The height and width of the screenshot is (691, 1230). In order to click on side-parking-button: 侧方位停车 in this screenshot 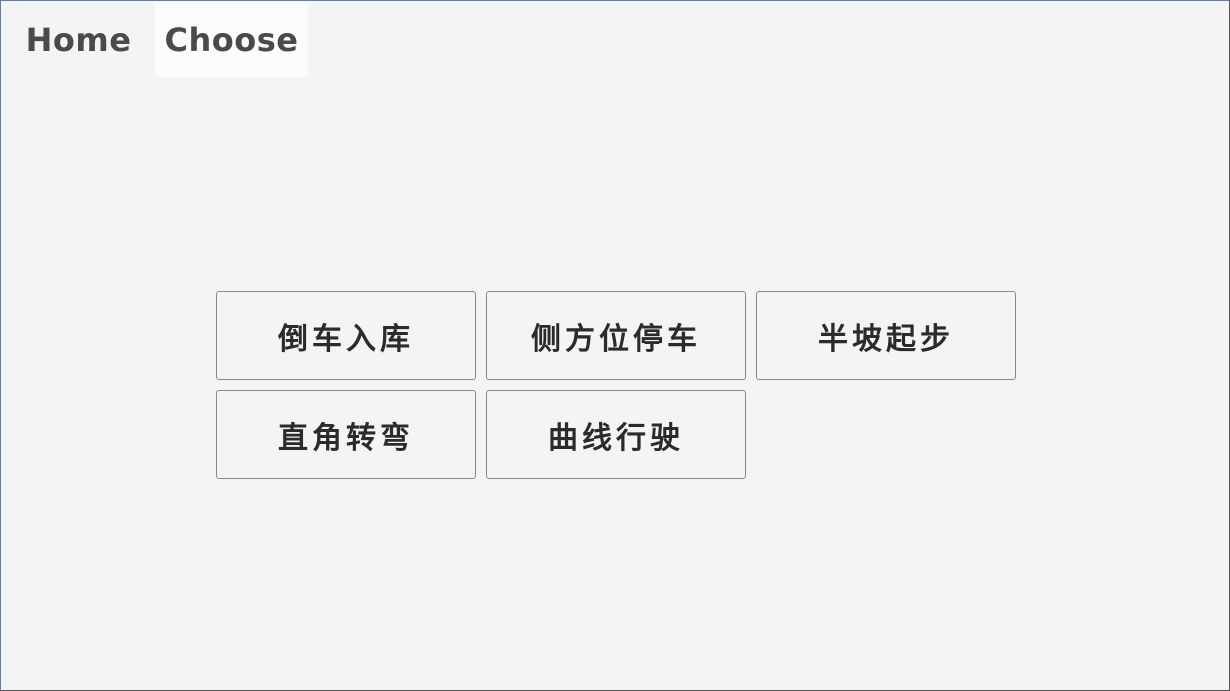, I will do `click(616, 335)`.